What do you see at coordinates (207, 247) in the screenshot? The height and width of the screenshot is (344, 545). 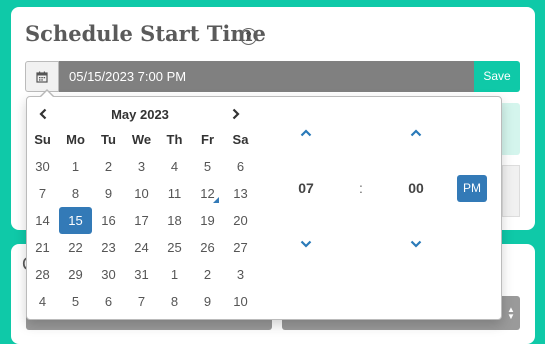 I see `calendar-day: 26` at bounding box center [207, 247].